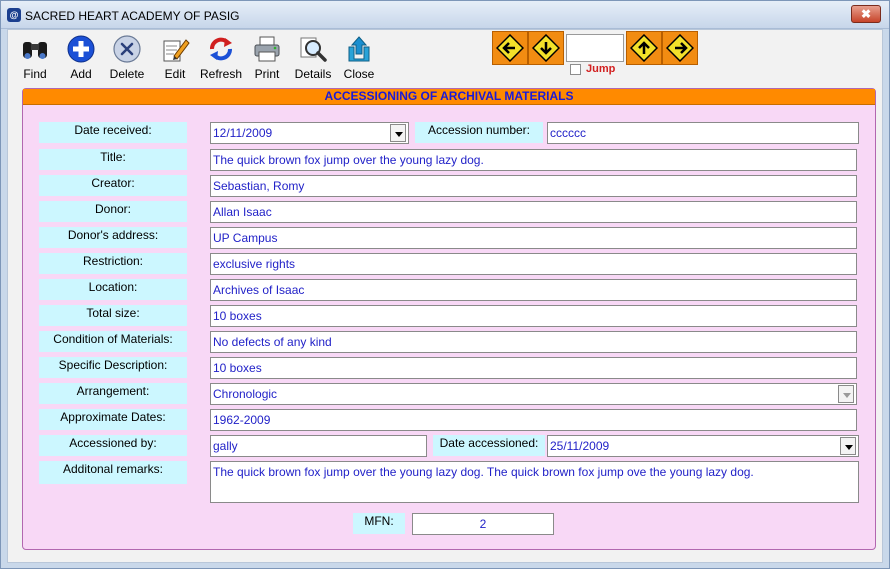 The height and width of the screenshot is (569, 890). I want to click on close-button: Close, so click(359, 58).